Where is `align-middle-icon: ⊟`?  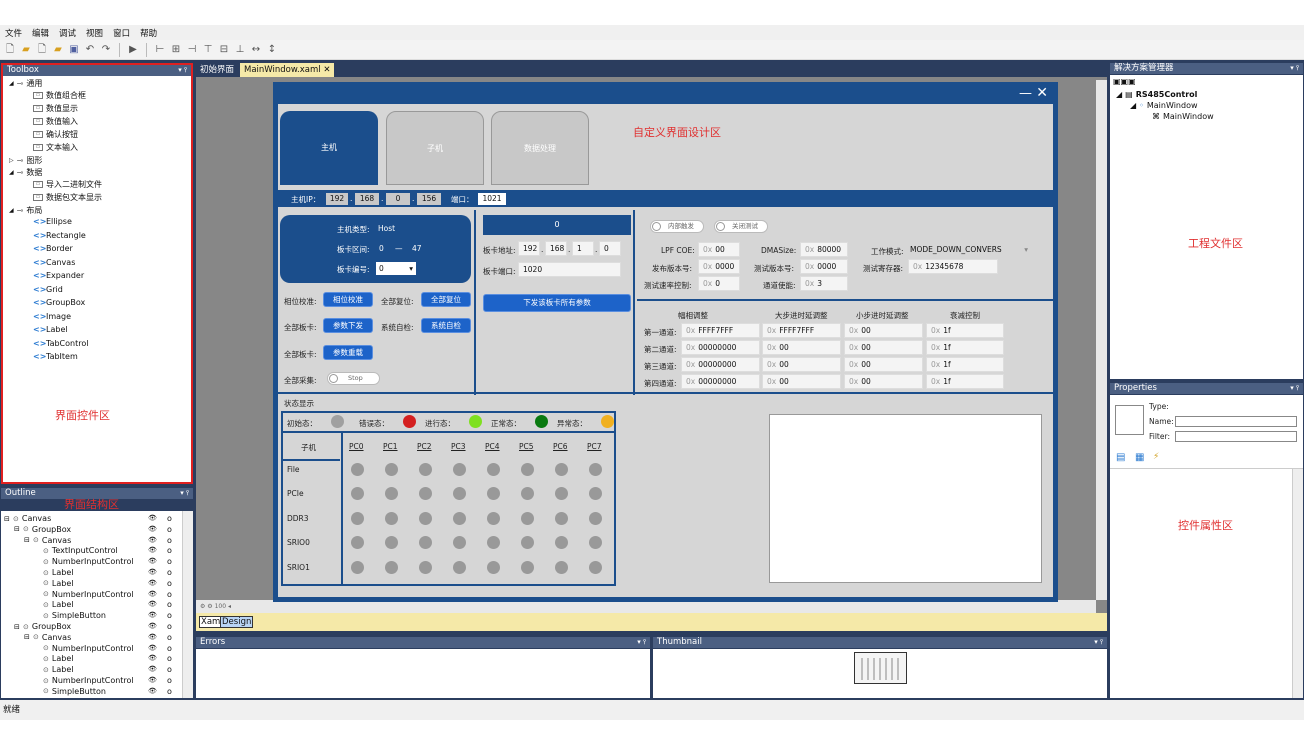
align-middle-icon: ⊟ is located at coordinates (224, 50).